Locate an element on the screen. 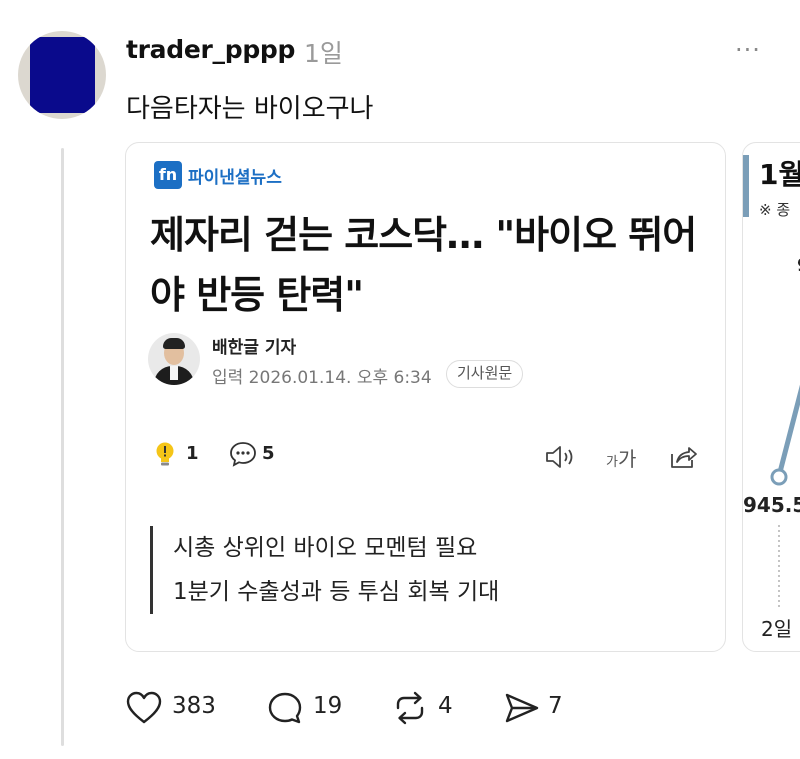 The height and width of the screenshot is (759, 800). avatar-image is located at coordinates (62, 75).